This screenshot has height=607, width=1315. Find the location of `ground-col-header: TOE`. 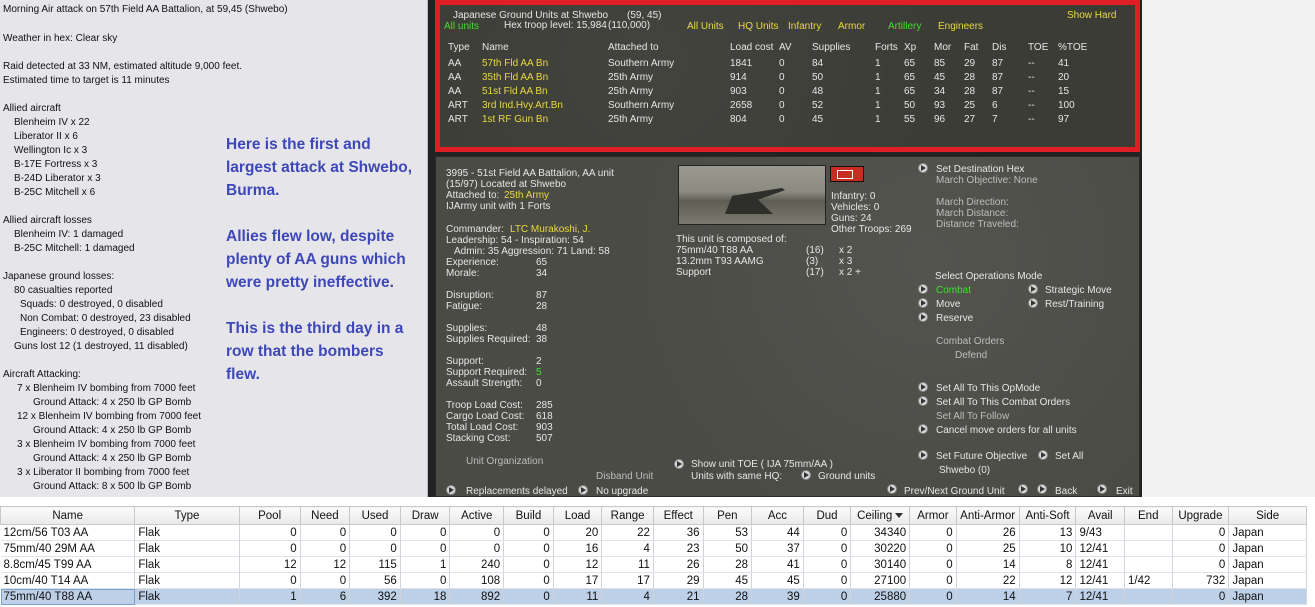

ground-col-header: TOE is located at coordinates (1038, 48).